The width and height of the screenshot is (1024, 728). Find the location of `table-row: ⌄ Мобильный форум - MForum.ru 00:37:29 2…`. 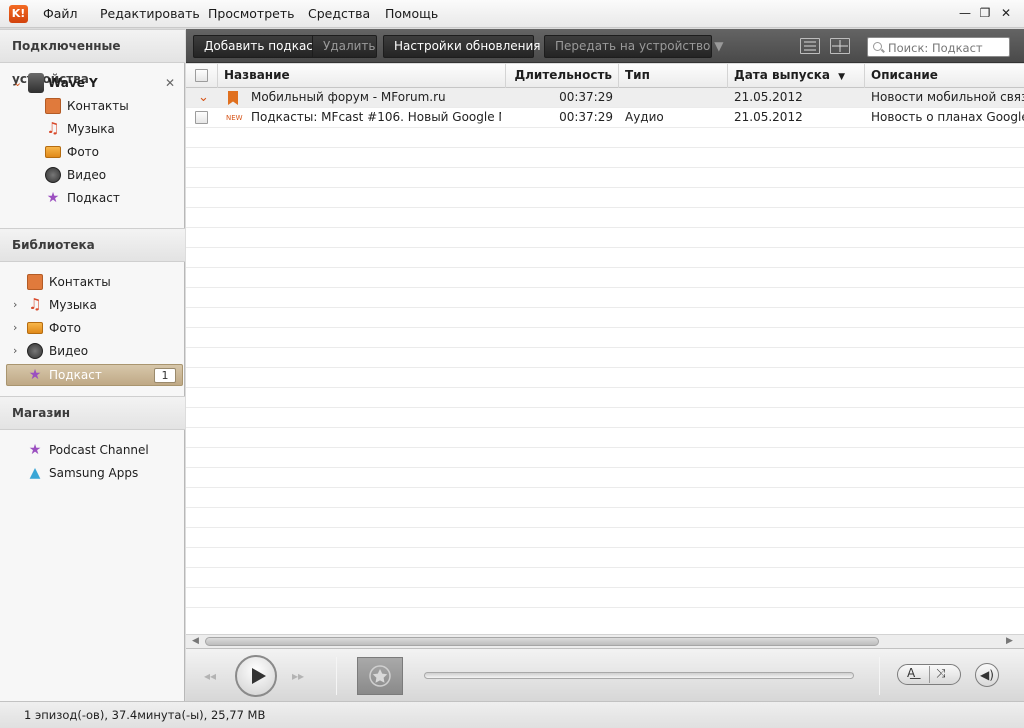

table-row: ⌄ Мобильный форум - MForum.ru 00:37:29 2… is located at coordinates (605, 98).